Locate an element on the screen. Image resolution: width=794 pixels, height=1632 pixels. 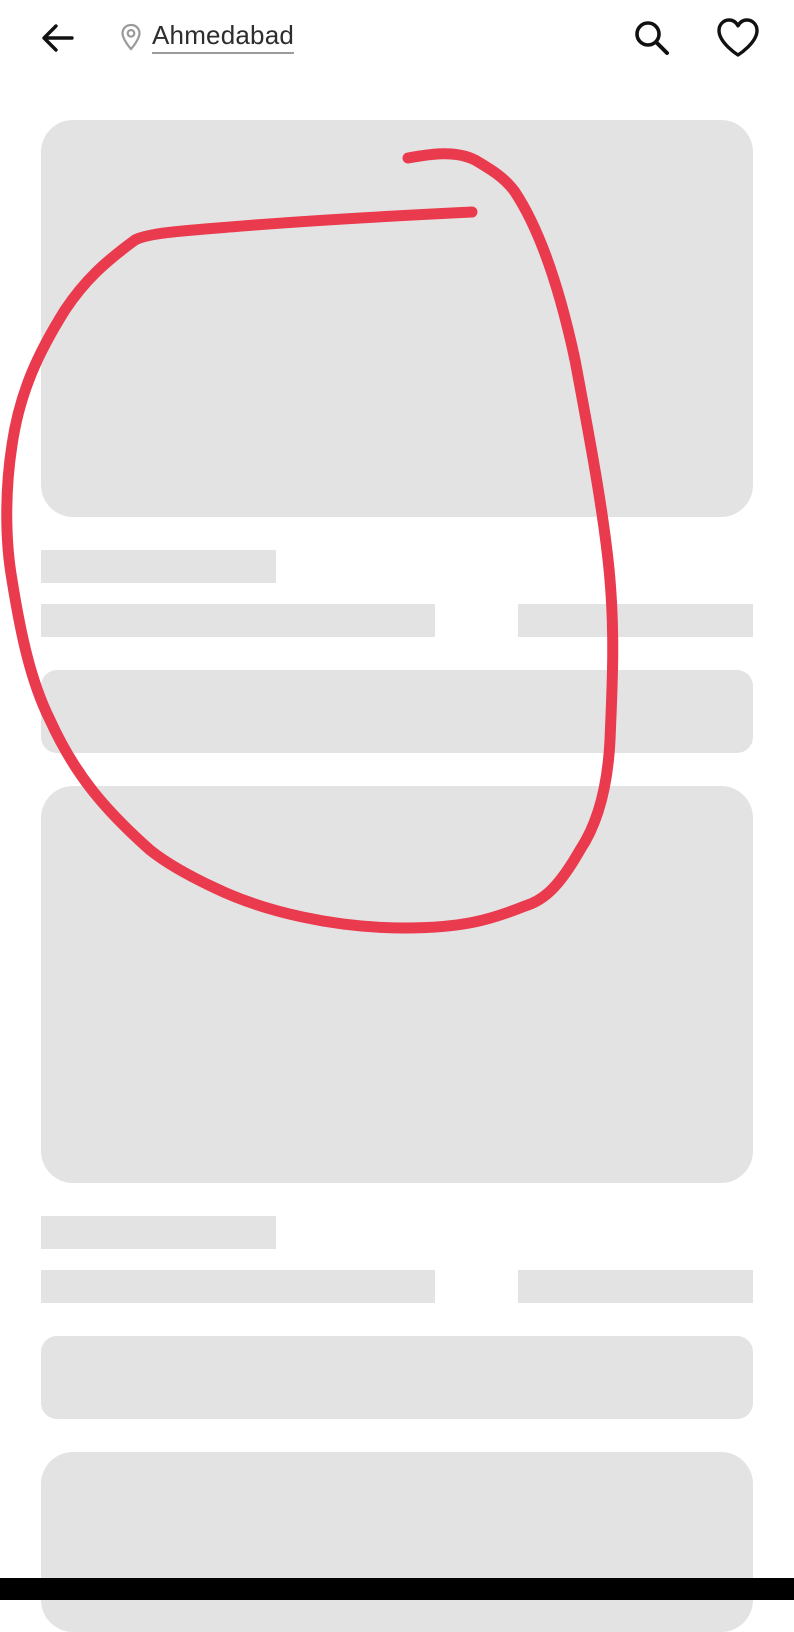
system-navigation-bar is located at coordinates (397, 1589).